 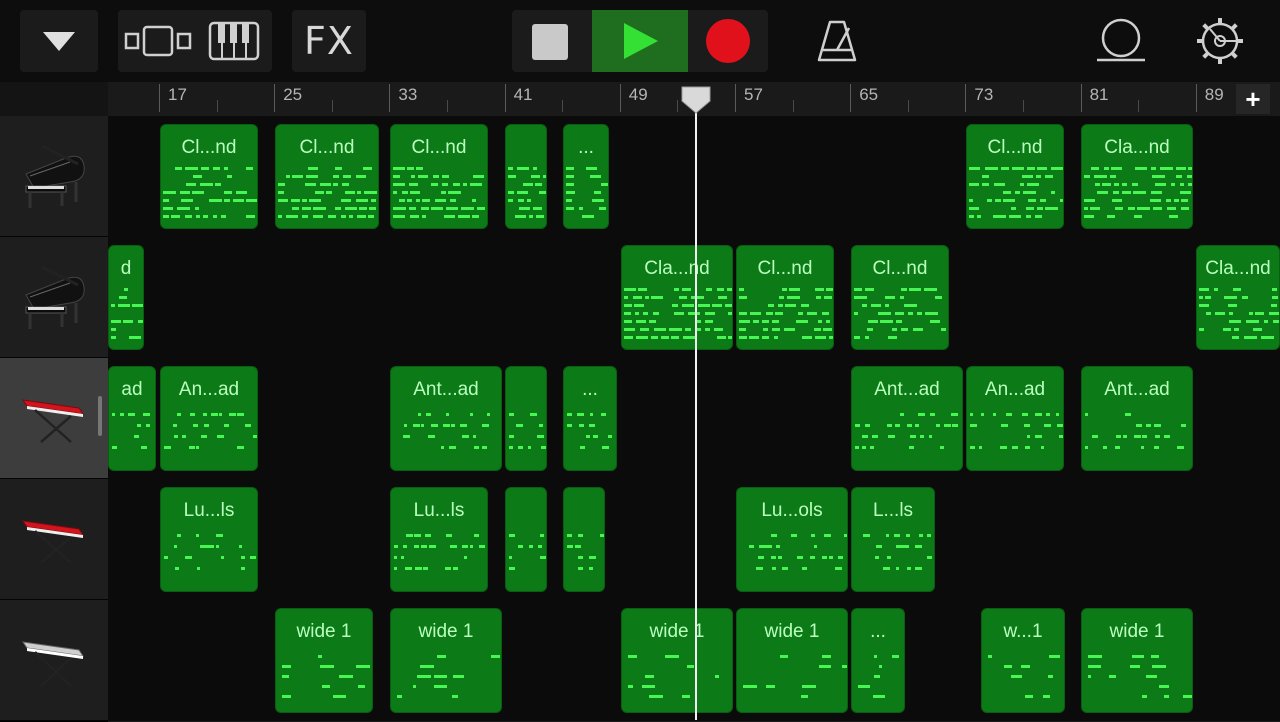 What do you see at coordinates (1015, 389) in the screenshot?
I see `region-name: An...ad` at bounding box center [1015, 389].